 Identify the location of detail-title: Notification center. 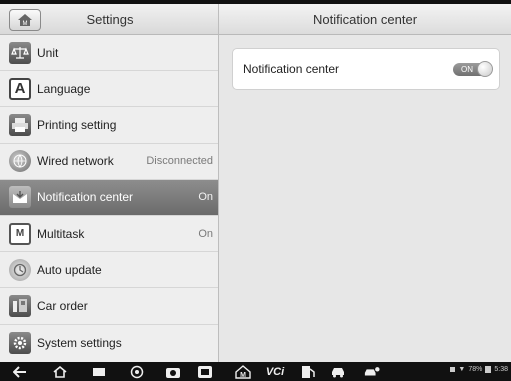
(365, 19).